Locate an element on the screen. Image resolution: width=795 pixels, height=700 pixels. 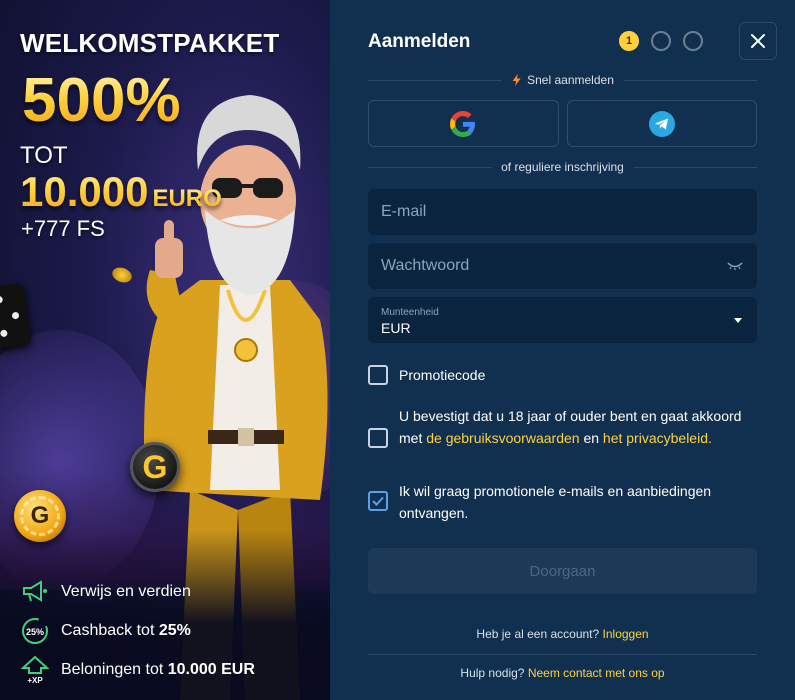
help-prompt: Hulp nodig? Neem contact met ons op is located at coordinates (562, 673).